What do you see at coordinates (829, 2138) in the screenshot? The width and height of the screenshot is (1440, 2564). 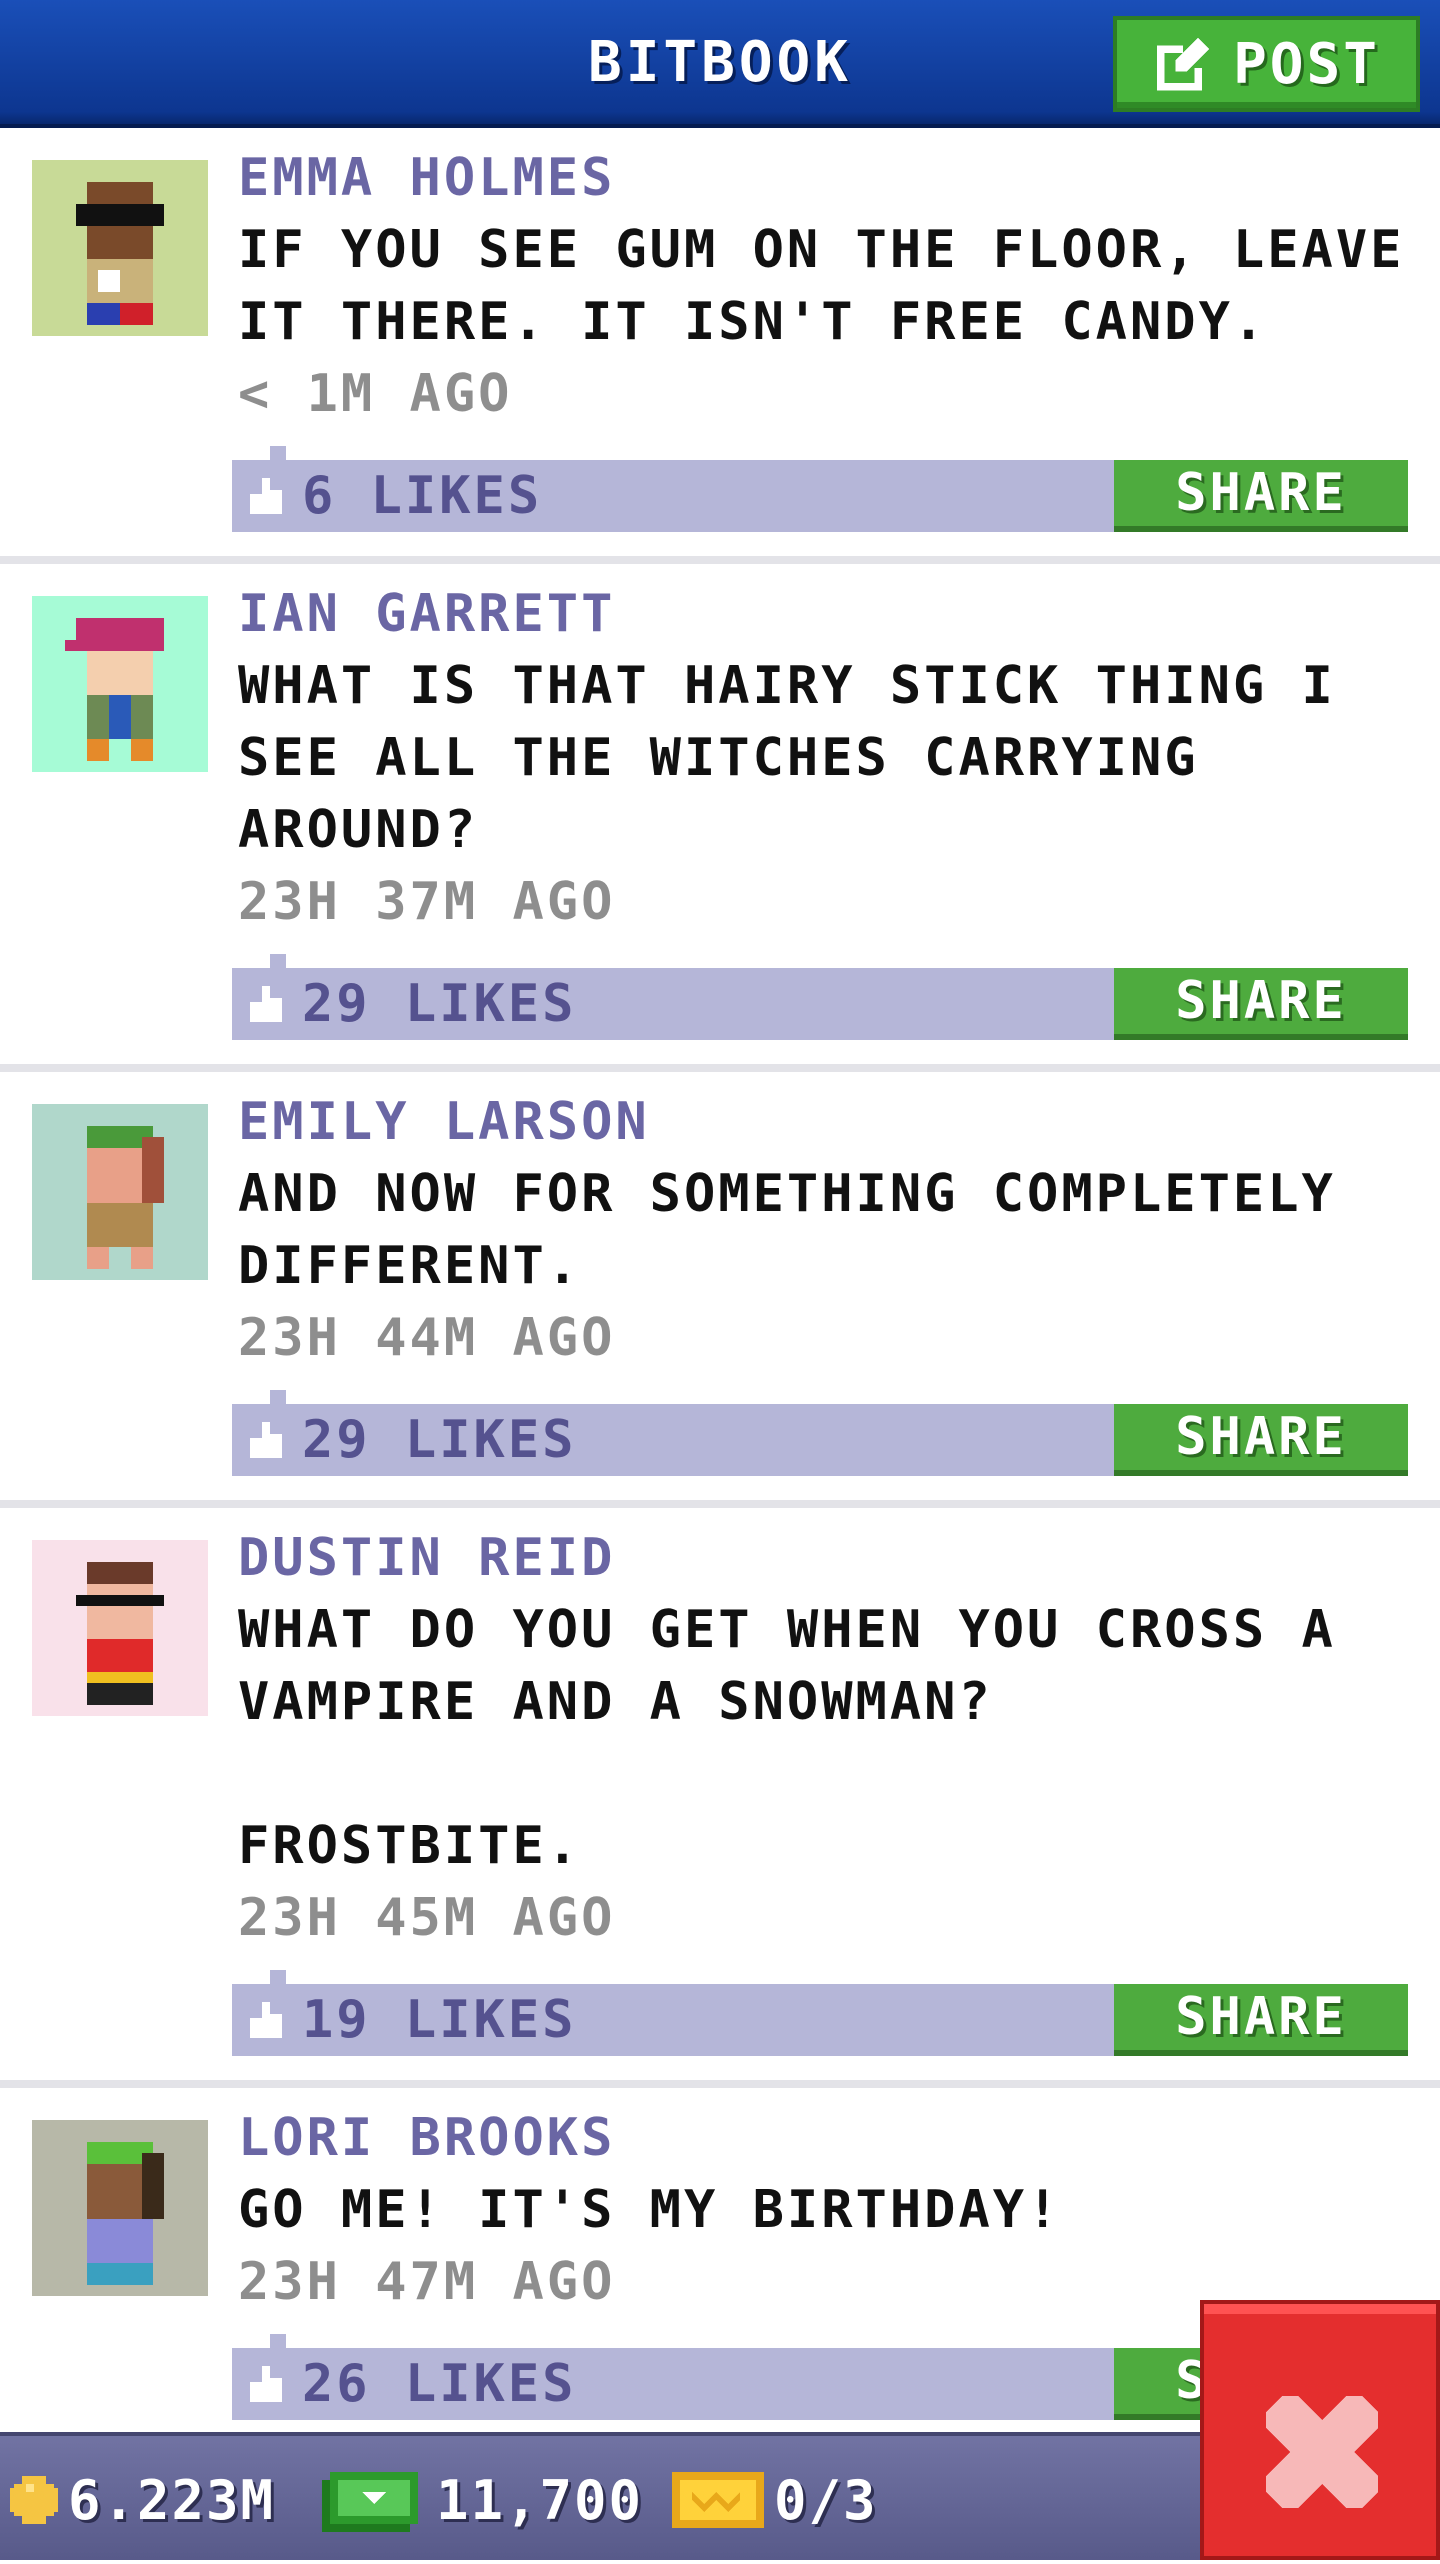 I see `post-author: LORI BROOKS` at bounding box center [829, 2138].